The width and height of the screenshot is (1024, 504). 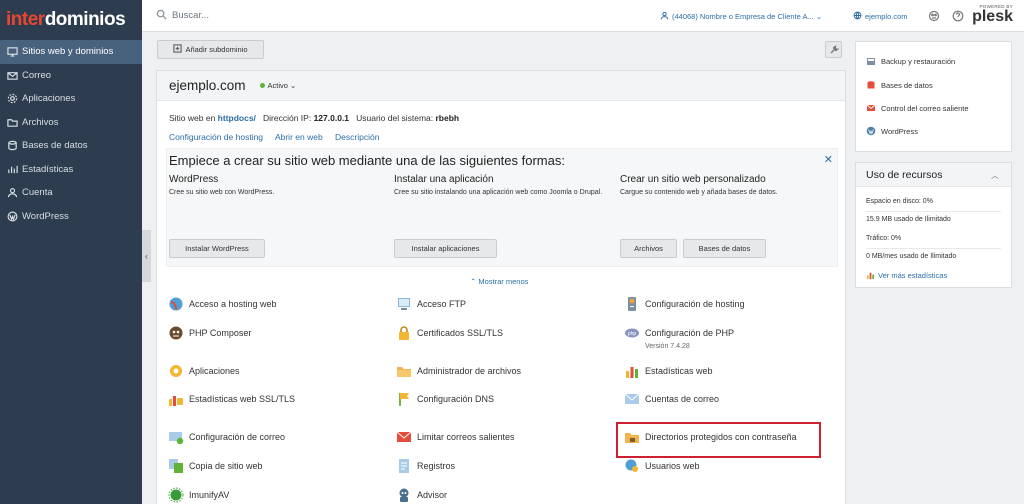 I want to click on install-wordpress-button: Instalar WordPress, so click(x=217, y=248).